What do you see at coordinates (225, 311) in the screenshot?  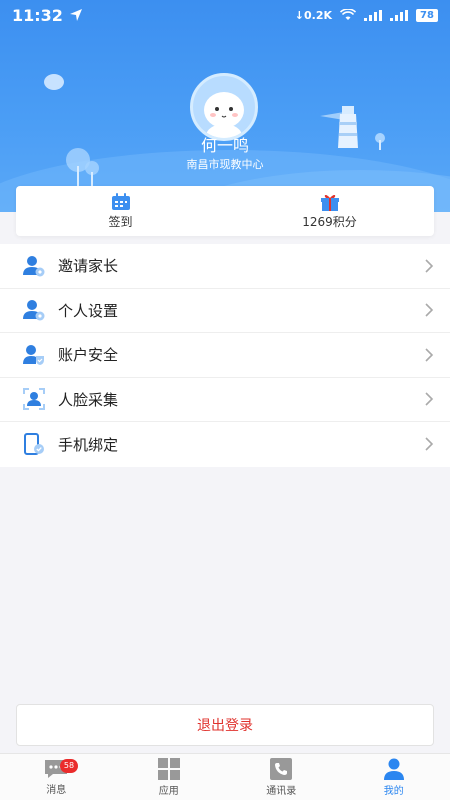 I see `menu-item-personal-settings: 个人设置` at bounding box center [225, 311].